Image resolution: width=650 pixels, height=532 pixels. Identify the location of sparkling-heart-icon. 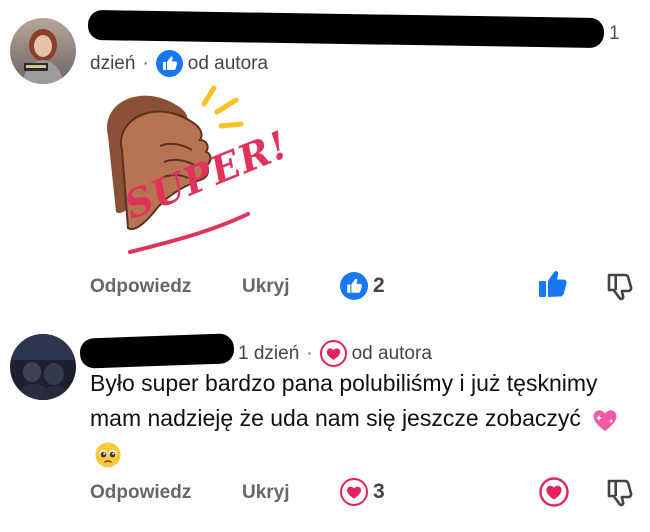
(605, 420).